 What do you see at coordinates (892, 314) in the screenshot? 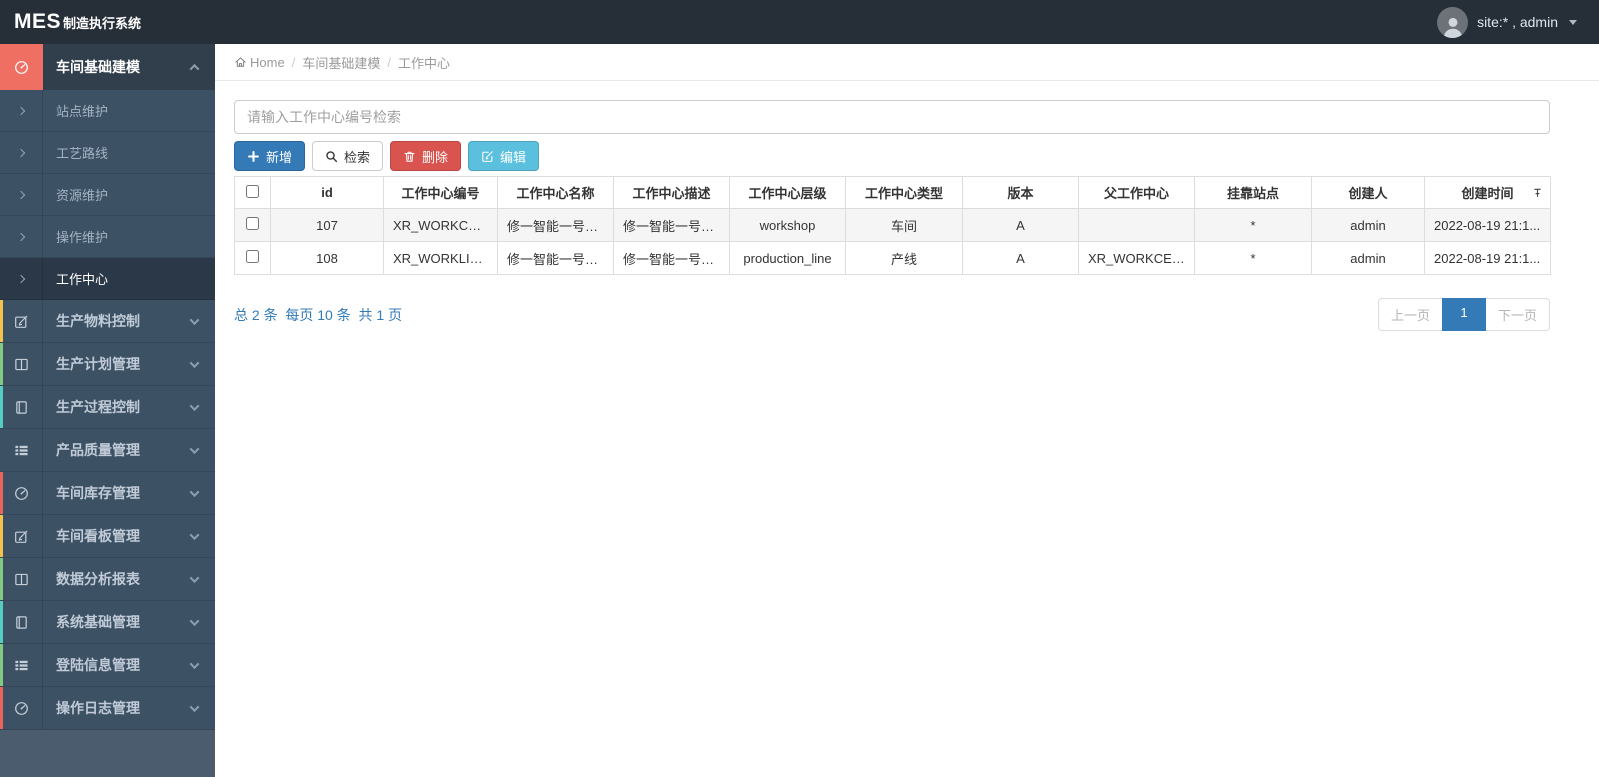
I see `pagination: 总 2 条 每页 10 条 共 1 页 上一页 1 下一页` at bounding box center [892, 314].